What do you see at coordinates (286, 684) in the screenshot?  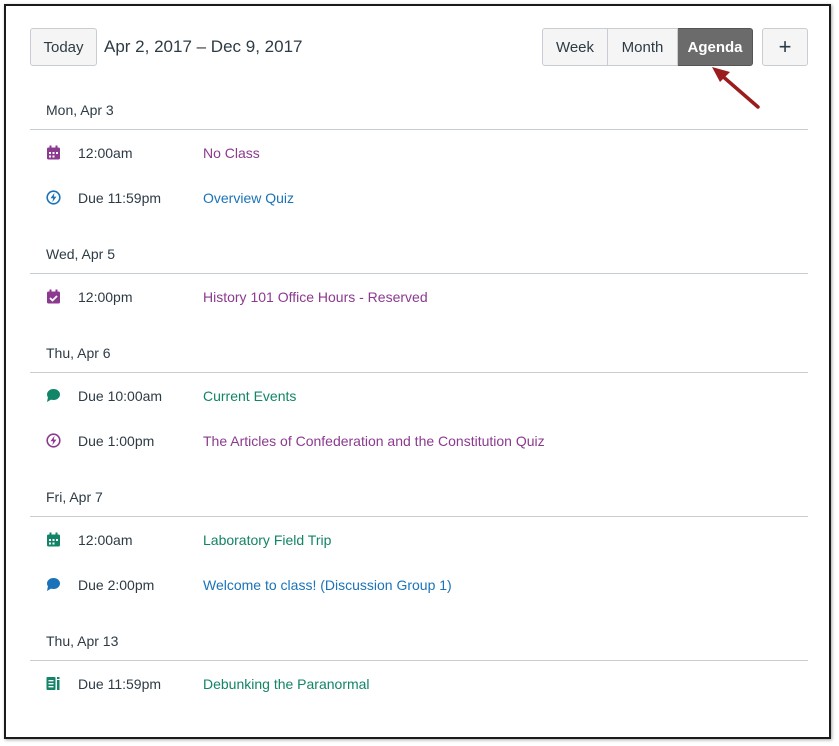 I see `event-title-link: Debunking the Paranormal` at bounding box center [286, 684].